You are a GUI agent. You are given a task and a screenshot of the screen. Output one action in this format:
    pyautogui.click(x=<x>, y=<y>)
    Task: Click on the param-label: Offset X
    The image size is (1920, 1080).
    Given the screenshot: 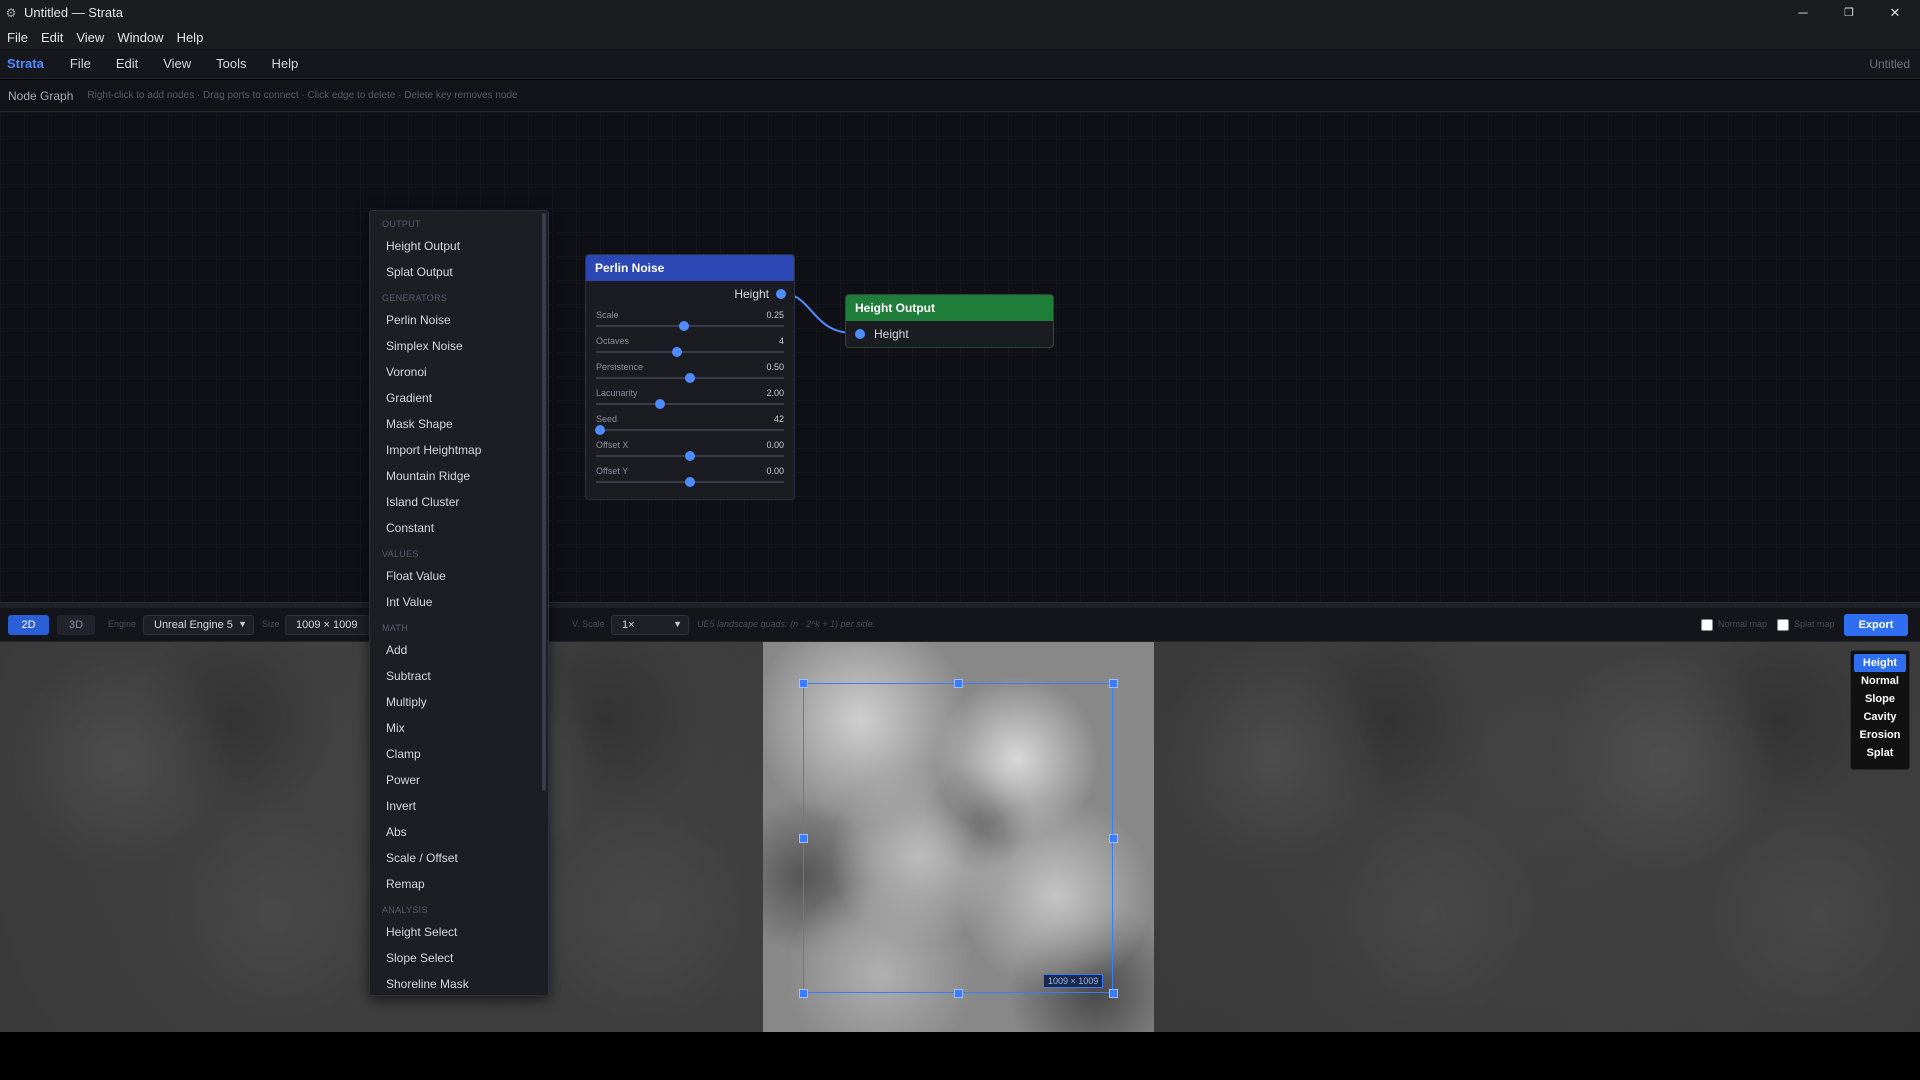 What is the action you would take?
    pyautogui.click(x=612, y=445)
    